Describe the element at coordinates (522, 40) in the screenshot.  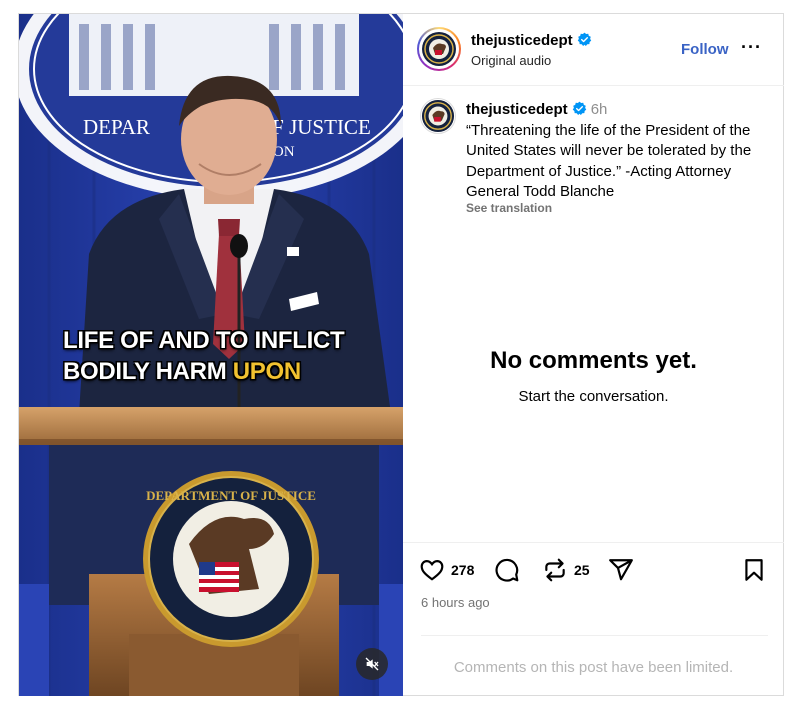
I see `username-text: thejusticedept` at that location.